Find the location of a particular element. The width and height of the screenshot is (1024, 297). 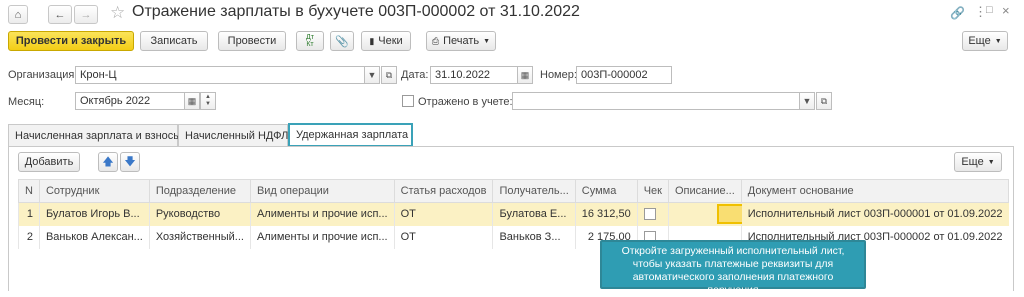

more-button: Еще ▼ is located at coordinates (985, 41).